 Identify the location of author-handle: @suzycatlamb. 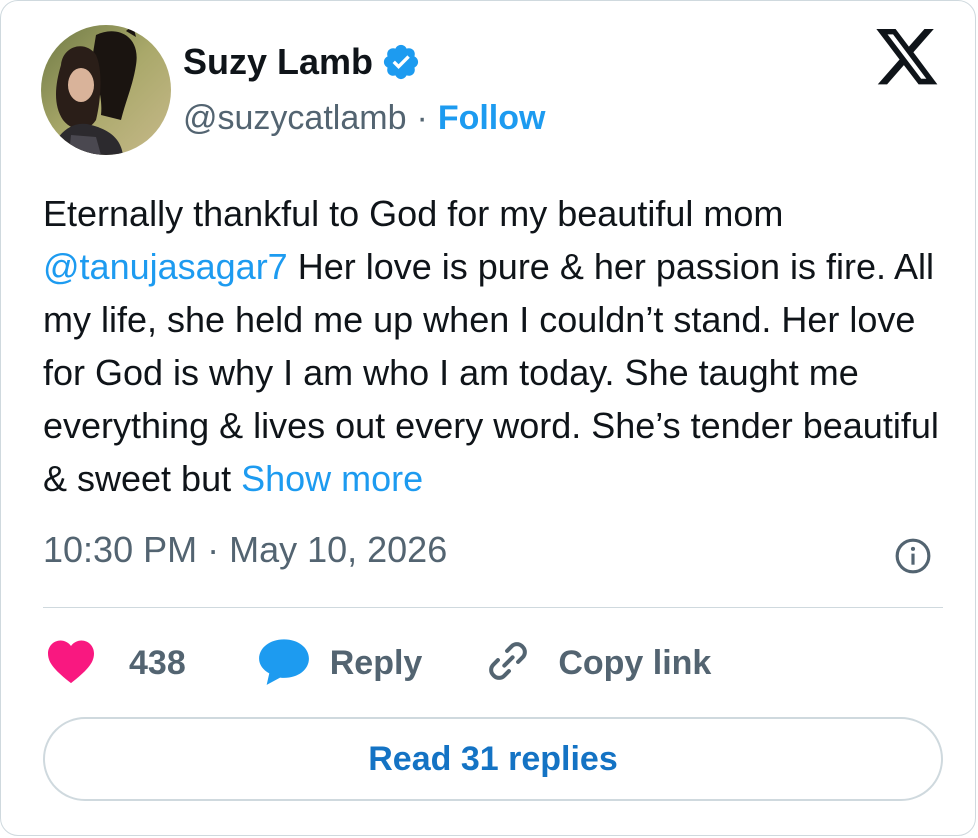
(294, 118).